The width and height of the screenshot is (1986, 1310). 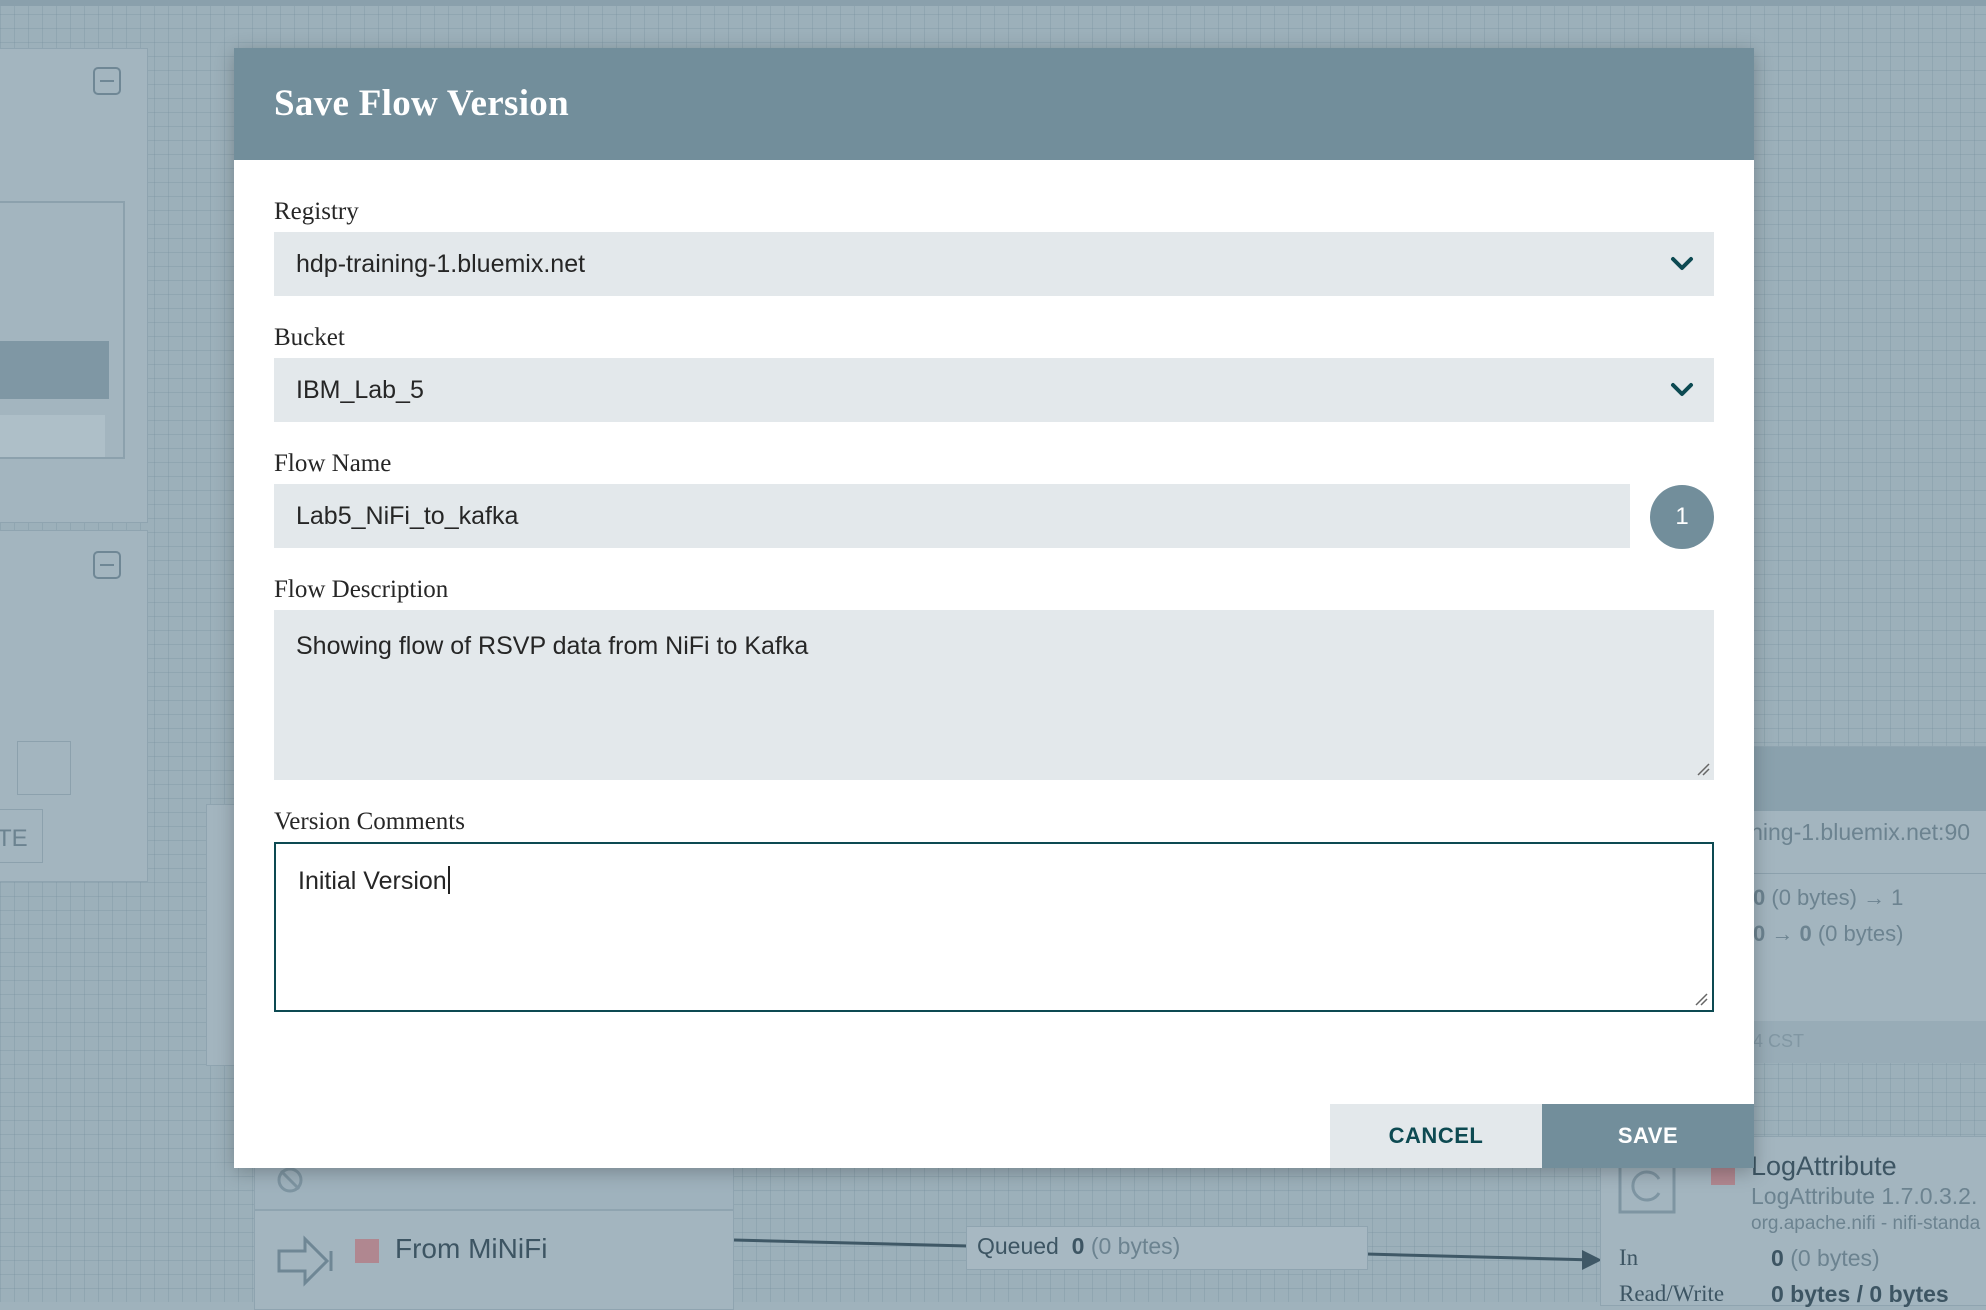 What do you see at coordinates (1866, 1223) in the screenshot?
I see `processor-bundle: org.apache.nifi - nifi-standa` at bounding box center [1866, 1223].